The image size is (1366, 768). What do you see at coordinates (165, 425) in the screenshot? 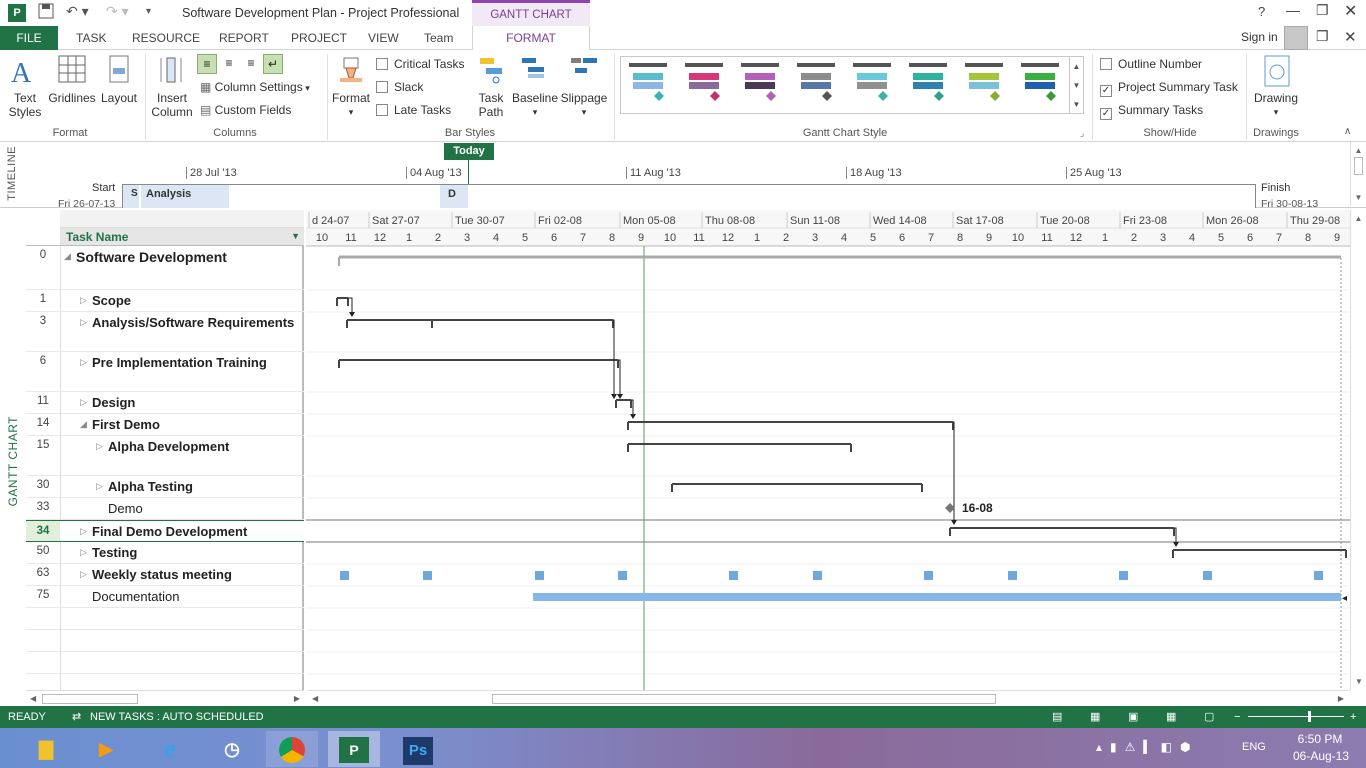
I see `table-row: 14 ◢ First Demo` at bounding box center [165, 425].